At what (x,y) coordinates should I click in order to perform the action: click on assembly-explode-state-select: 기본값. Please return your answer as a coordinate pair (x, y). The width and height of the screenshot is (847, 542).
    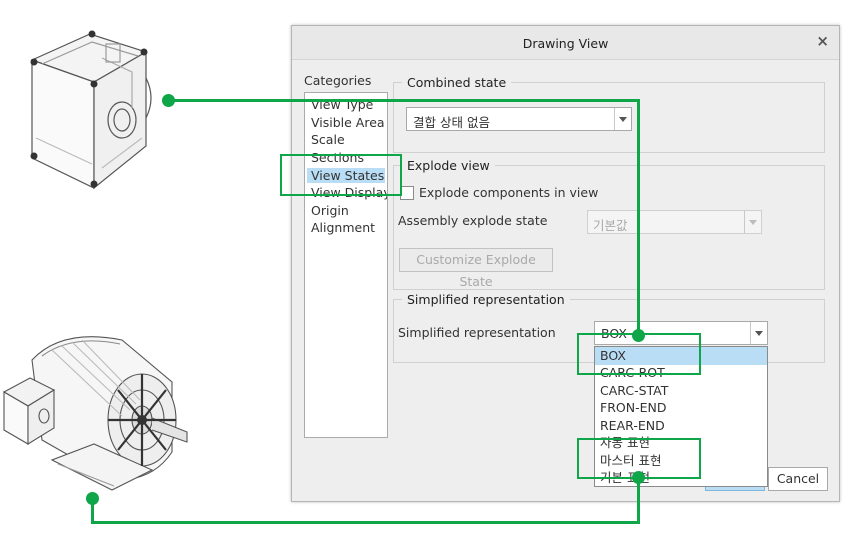
    Looking at the image, I should click on (674, 222).